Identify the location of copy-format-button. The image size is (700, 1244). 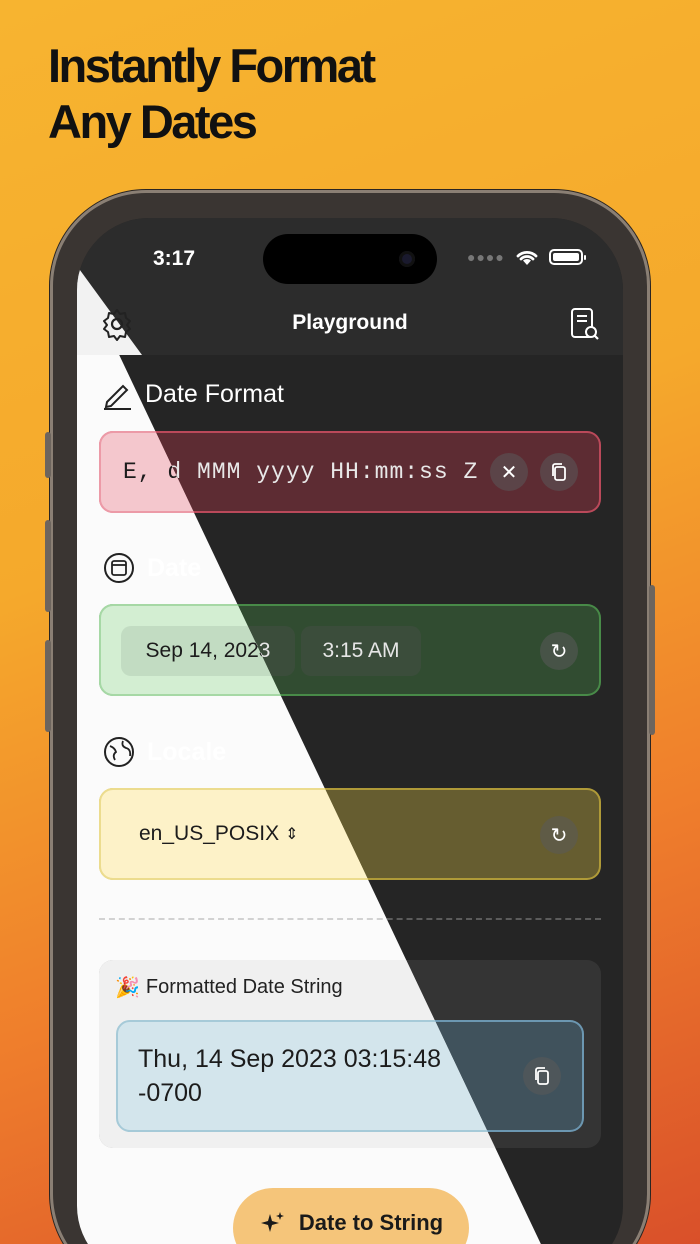
(559, 472).